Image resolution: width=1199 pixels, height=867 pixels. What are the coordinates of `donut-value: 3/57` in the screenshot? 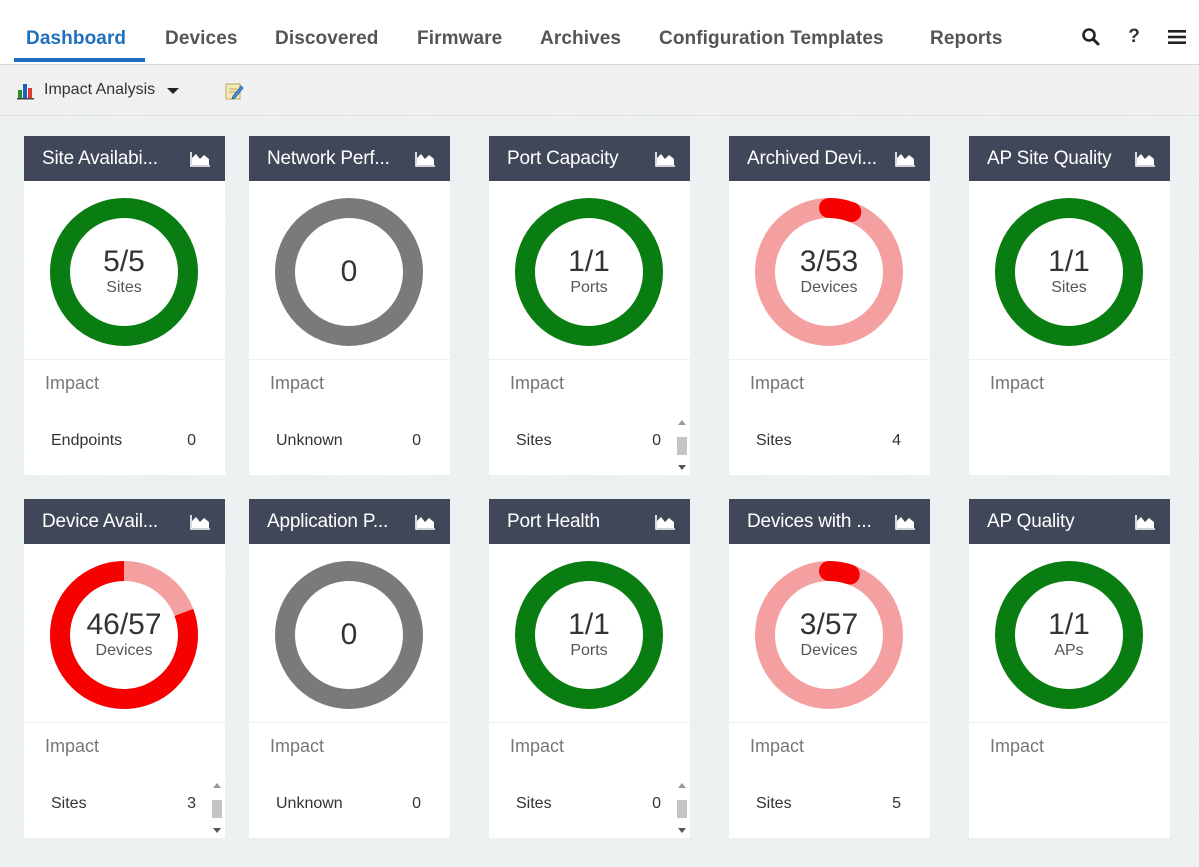 It's located at (829, 624).